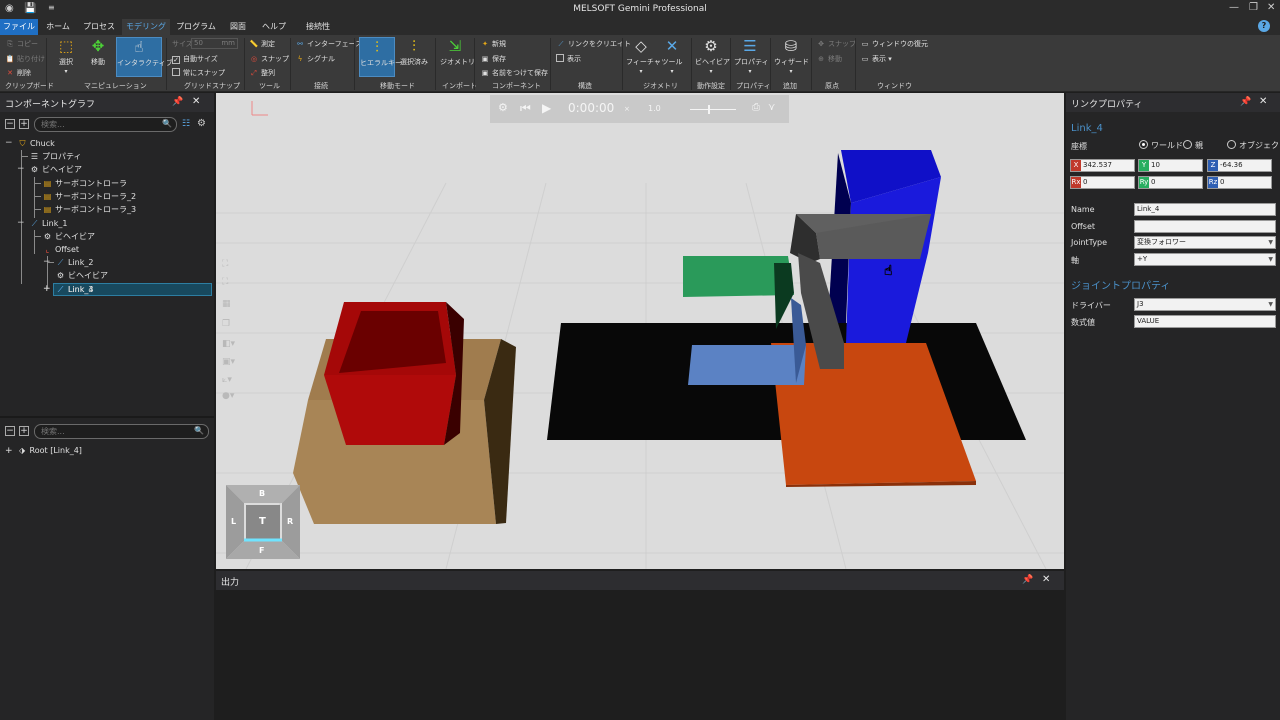 The image size is (1280, 720). Describe the element at coordinates (68, 262) in the screenshot. I see `tree-item-link-2: − ⟋ Link_2` at that location.